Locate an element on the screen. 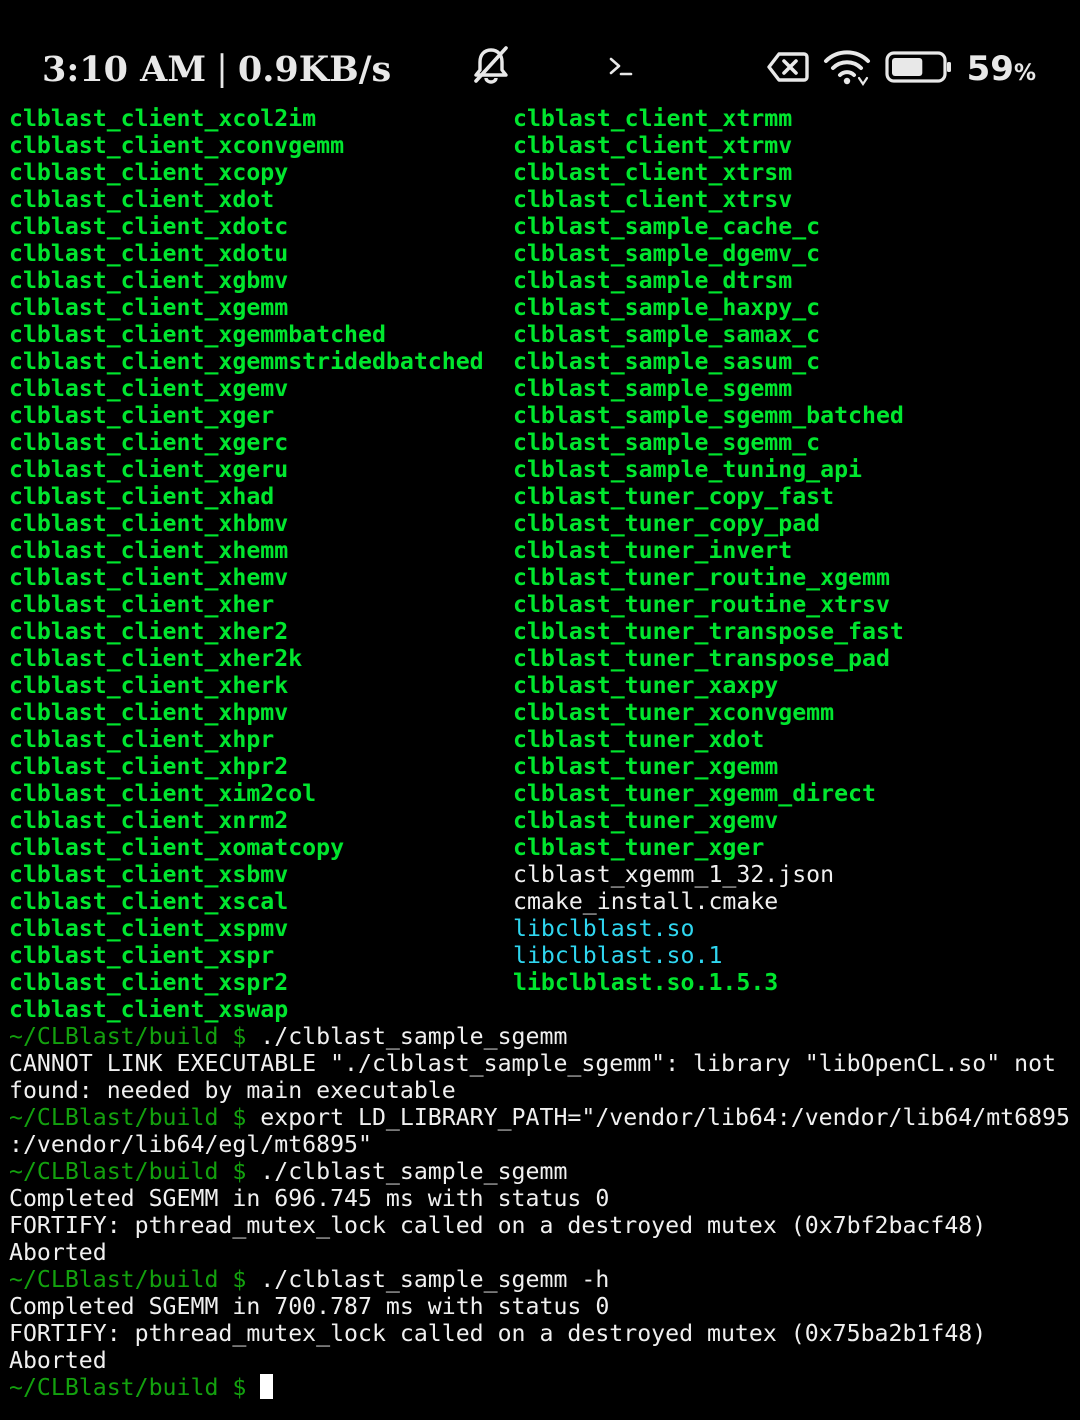 This screenshot has width=1080, height=1420. ls-entry: clblast_client_xgbmv is located at coordinates (149, 280).